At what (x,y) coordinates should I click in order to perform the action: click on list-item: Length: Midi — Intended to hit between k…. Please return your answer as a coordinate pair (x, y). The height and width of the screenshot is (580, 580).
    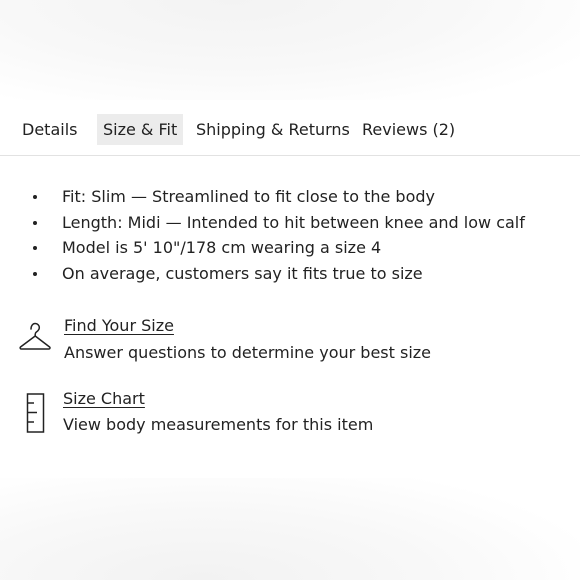
    Looking at the image, I should click on (298, 223).